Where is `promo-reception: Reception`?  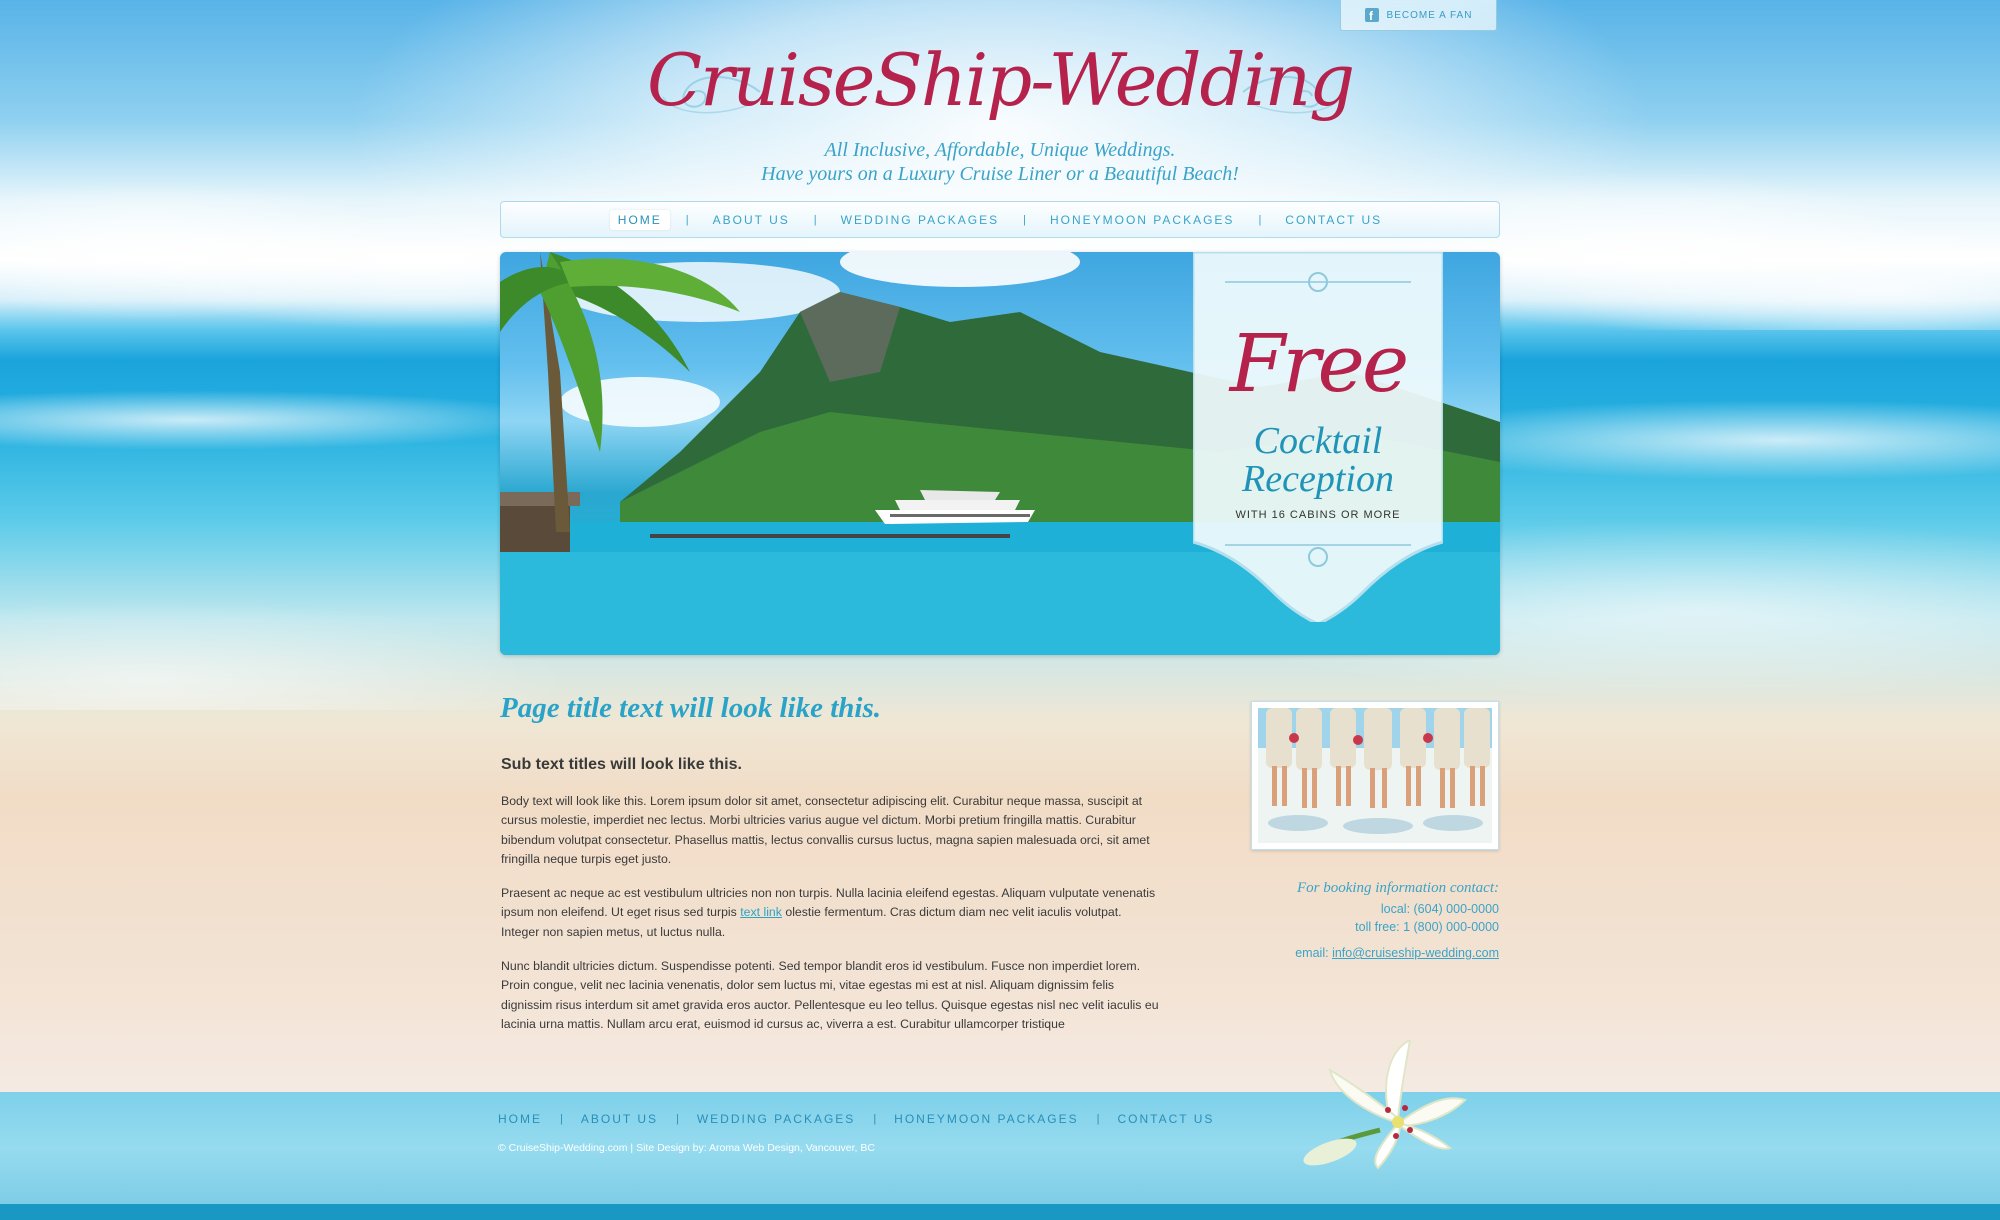
promo-reception: Reception is located at coordinates (1318, 479).